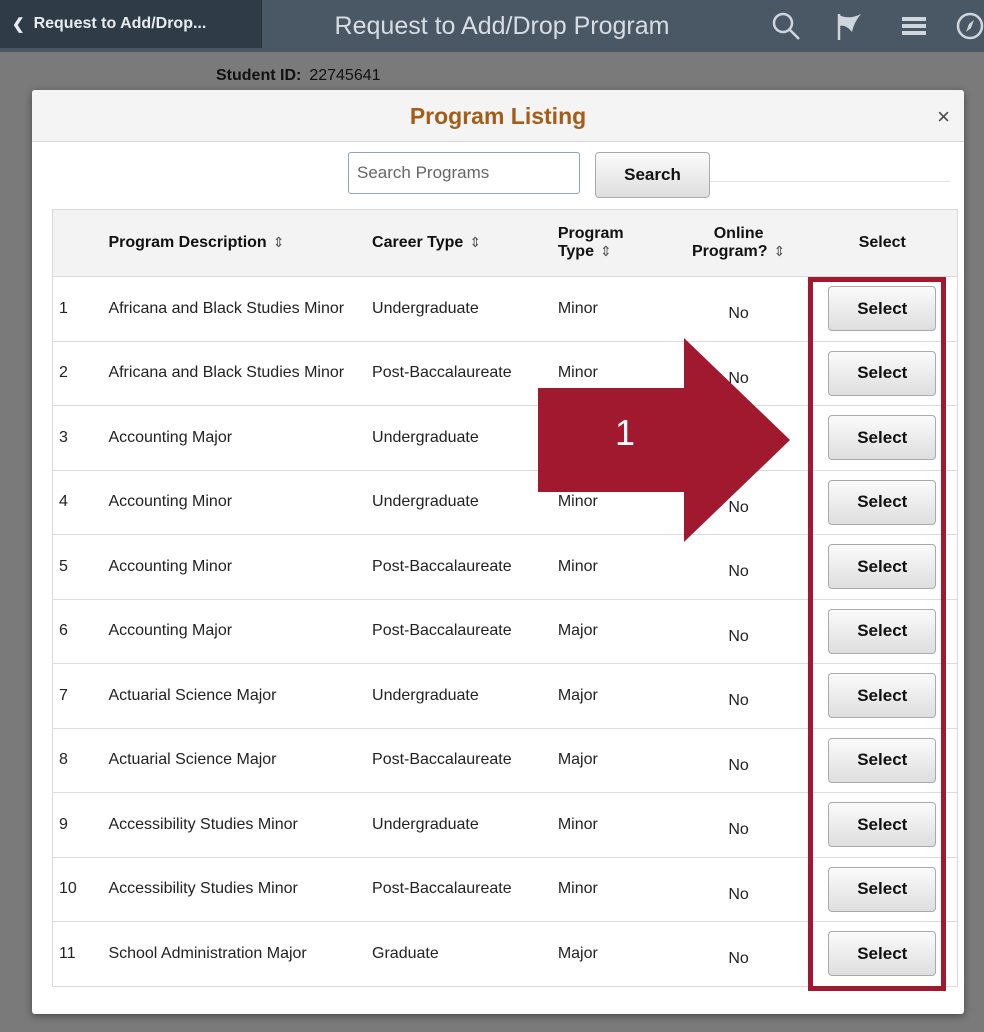  Describe the element at coordinates (77, 889) in the screenshot. I see `row-number: 10` at that location.